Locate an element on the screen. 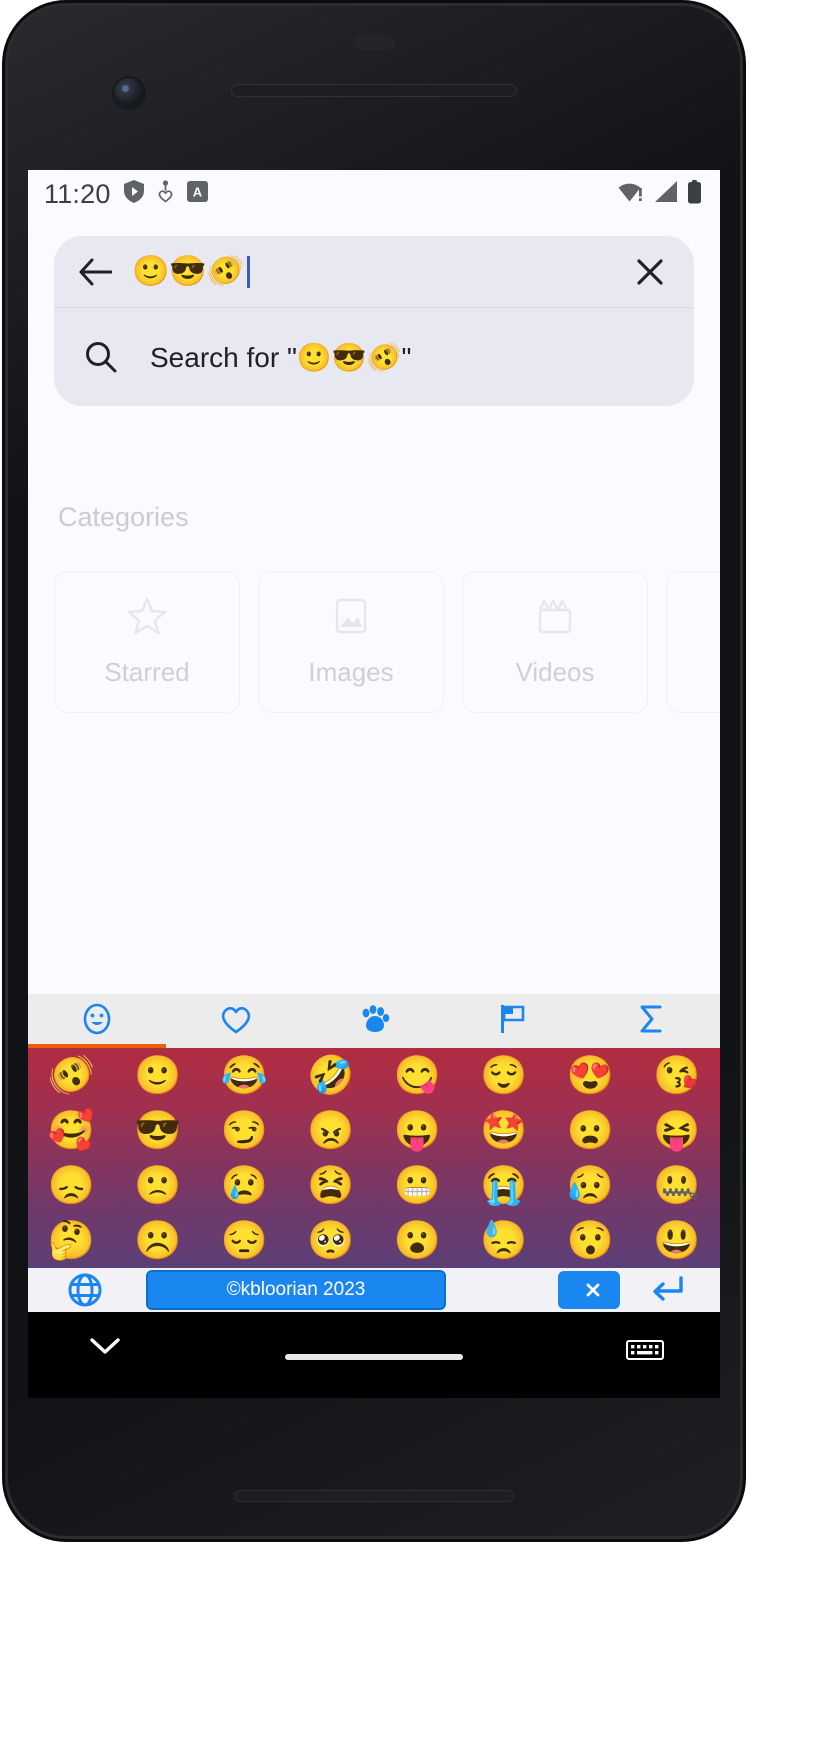  battery-full-icon is located at coordinates (694, 194).